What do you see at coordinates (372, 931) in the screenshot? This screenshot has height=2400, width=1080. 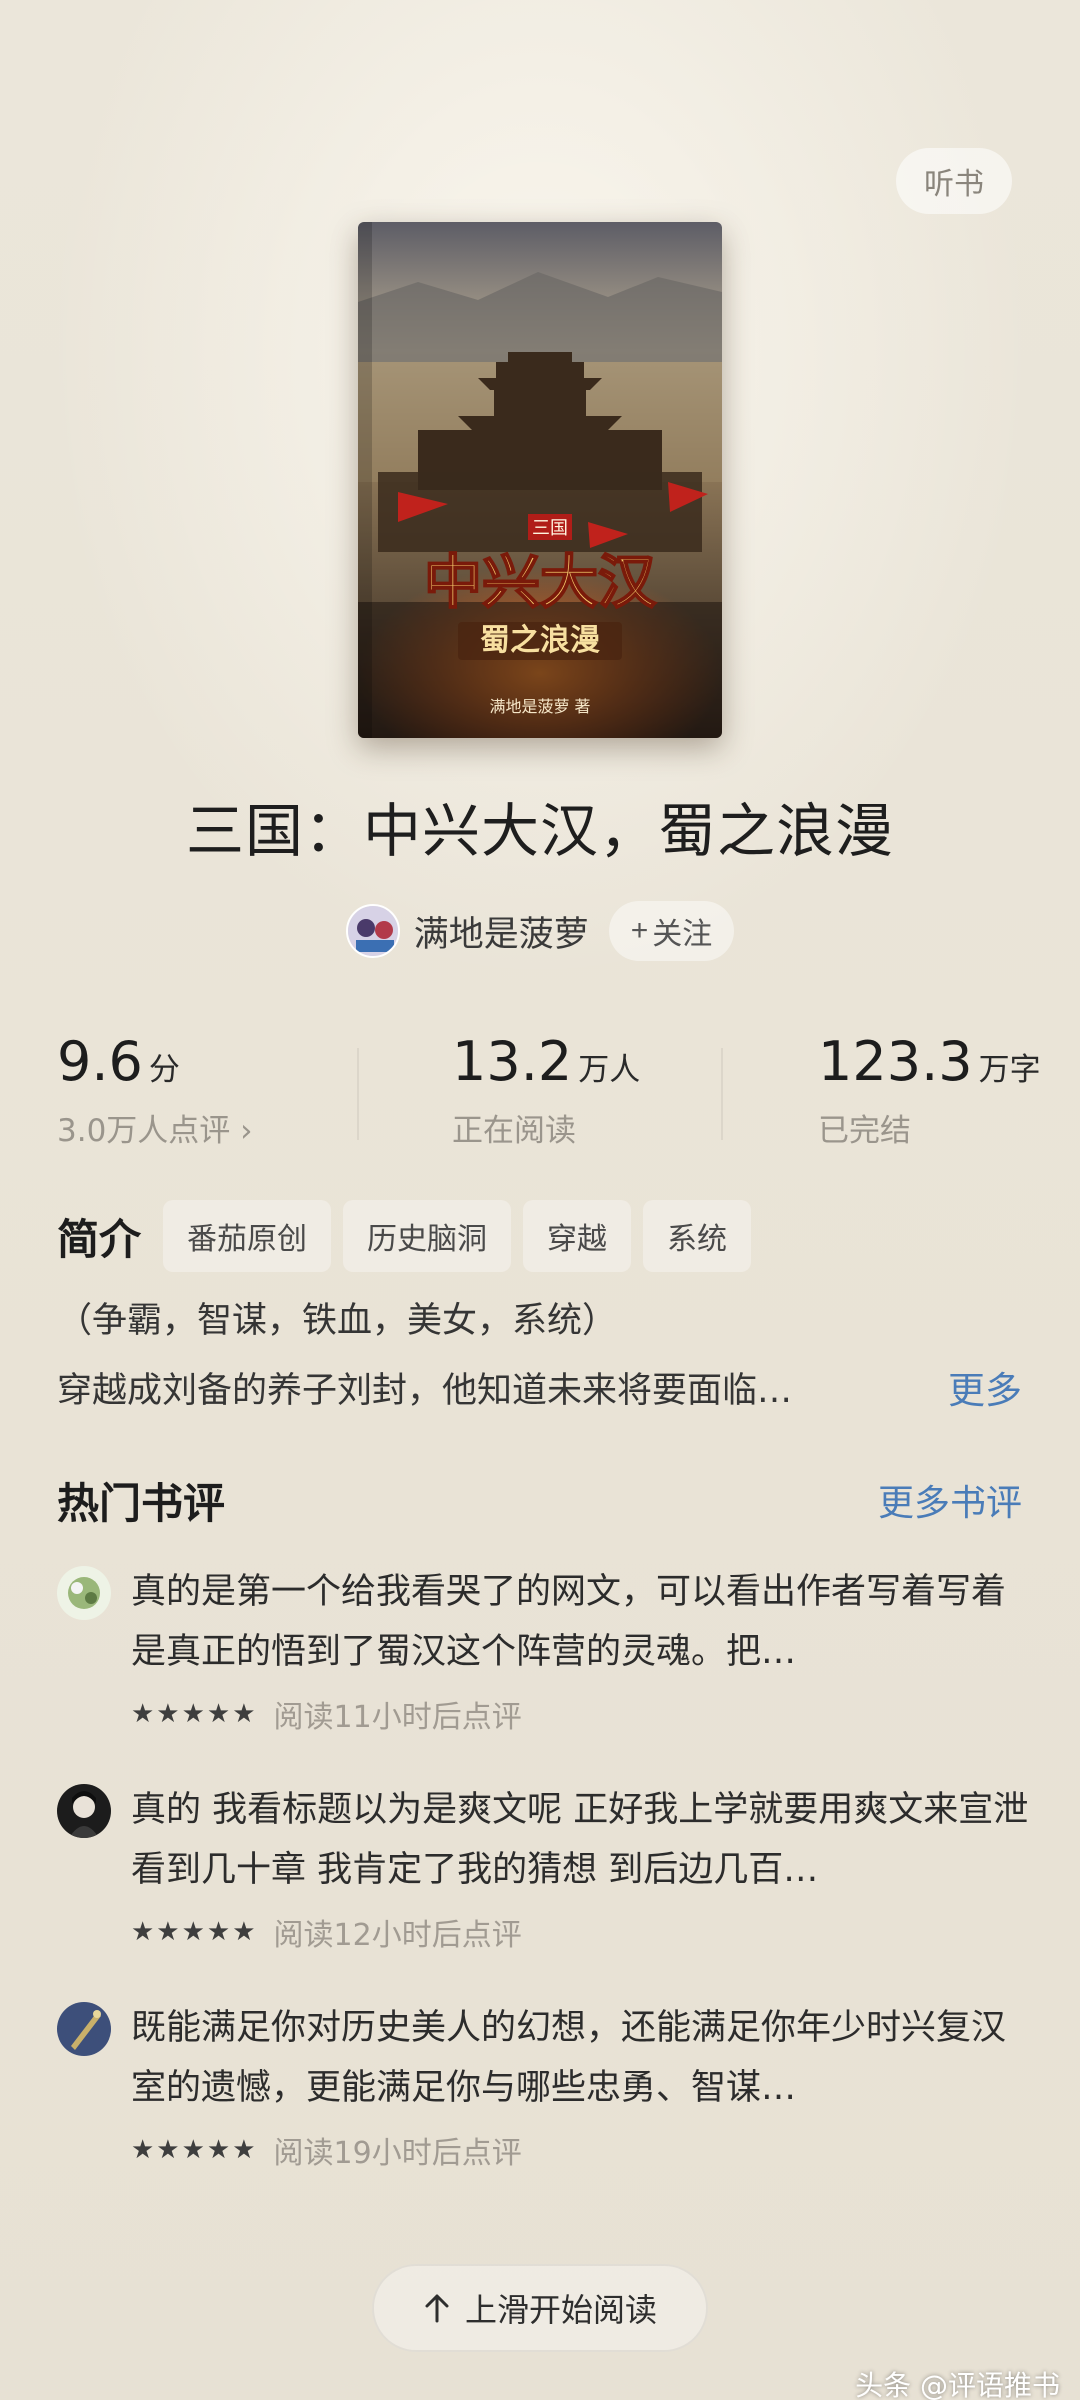 I see `author-avatar` at bounding box center [372, 931].